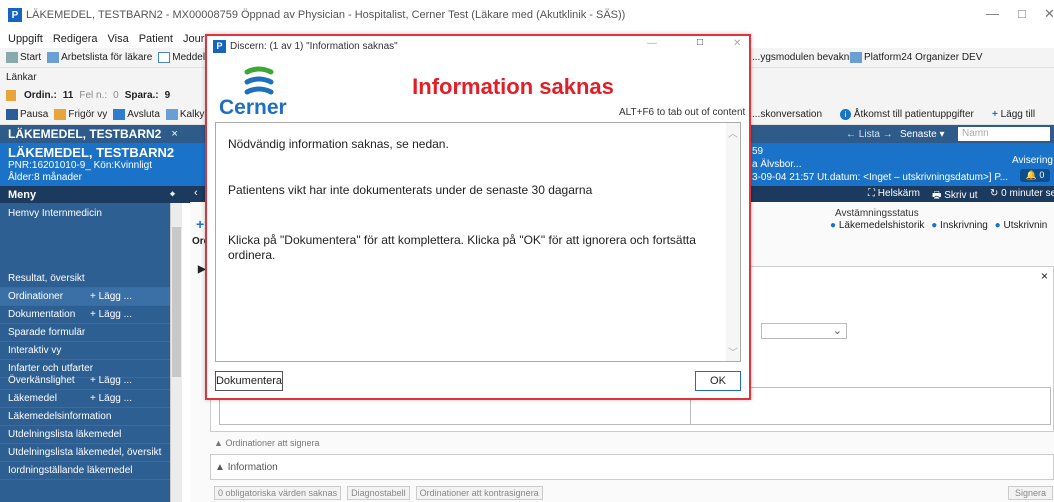 This screenshot has width=1054, height=502. Describe the element at coordinates (196, 193) in the screenshot. I see `back-icon: ‹` at that location.